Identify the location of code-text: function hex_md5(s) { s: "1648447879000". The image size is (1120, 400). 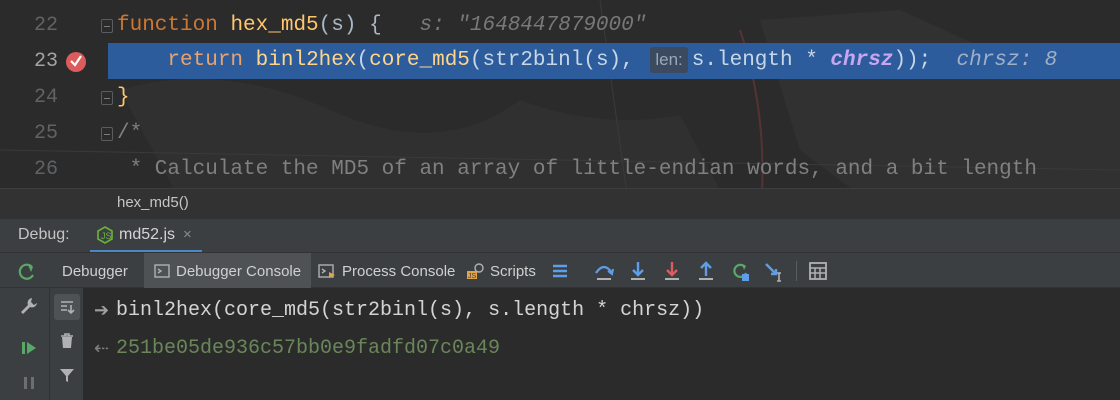
(381, 26).